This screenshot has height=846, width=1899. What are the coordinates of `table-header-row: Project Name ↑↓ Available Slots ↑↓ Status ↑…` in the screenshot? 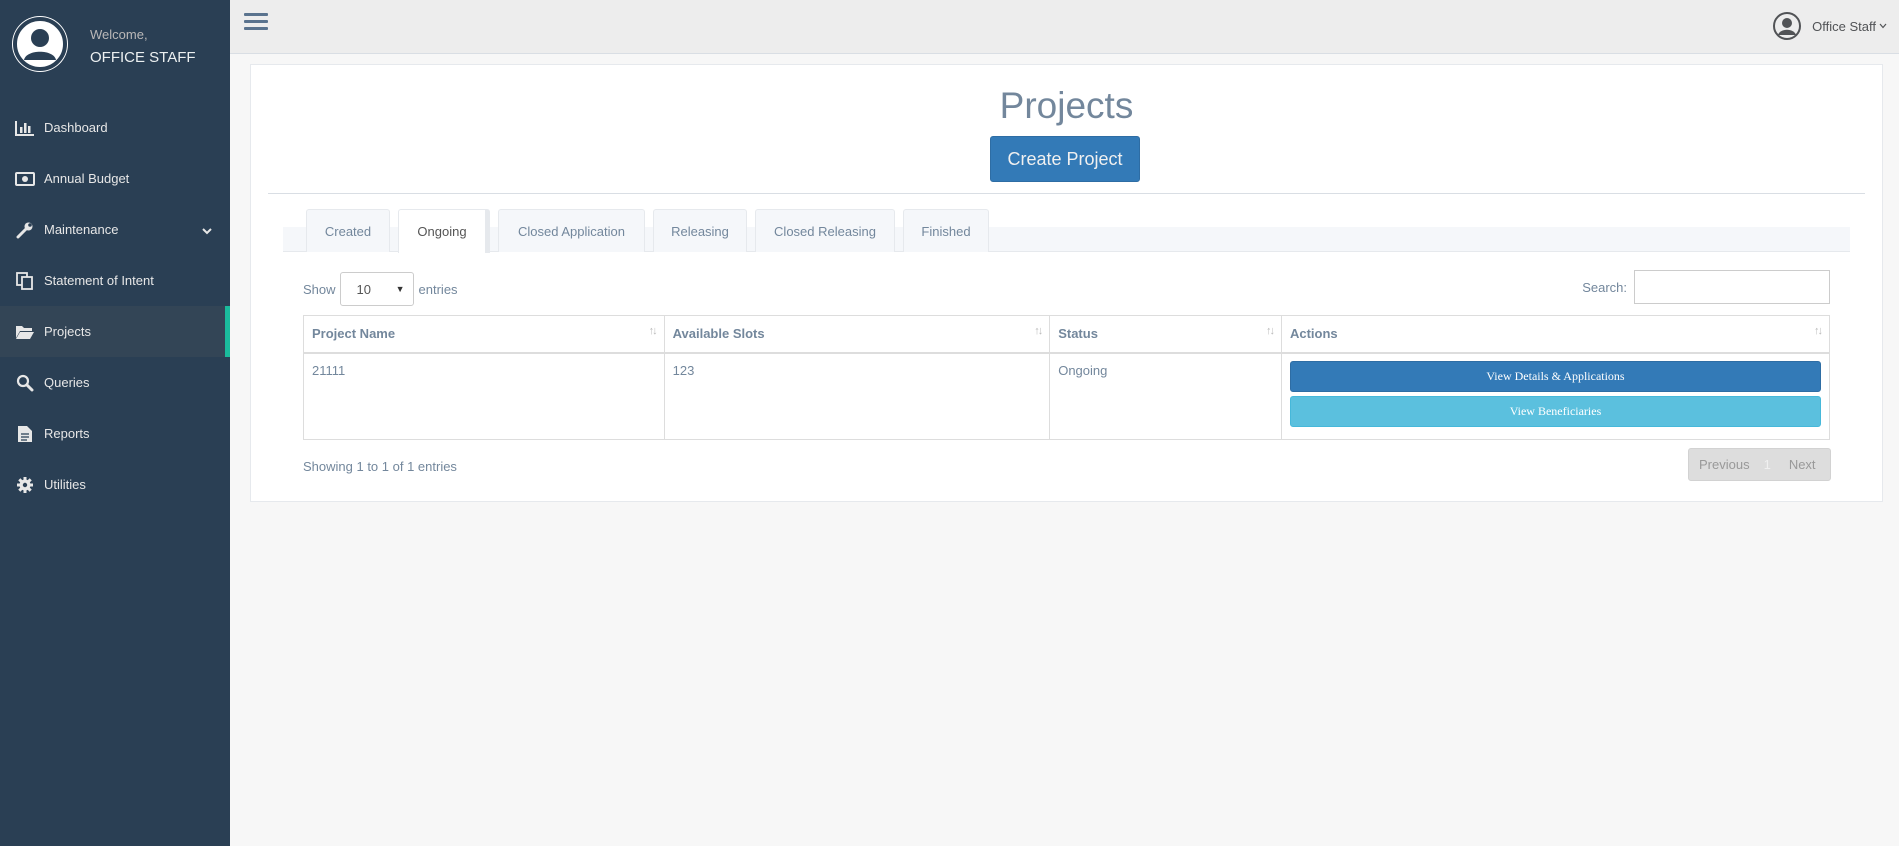 It's located at (1067, 334).